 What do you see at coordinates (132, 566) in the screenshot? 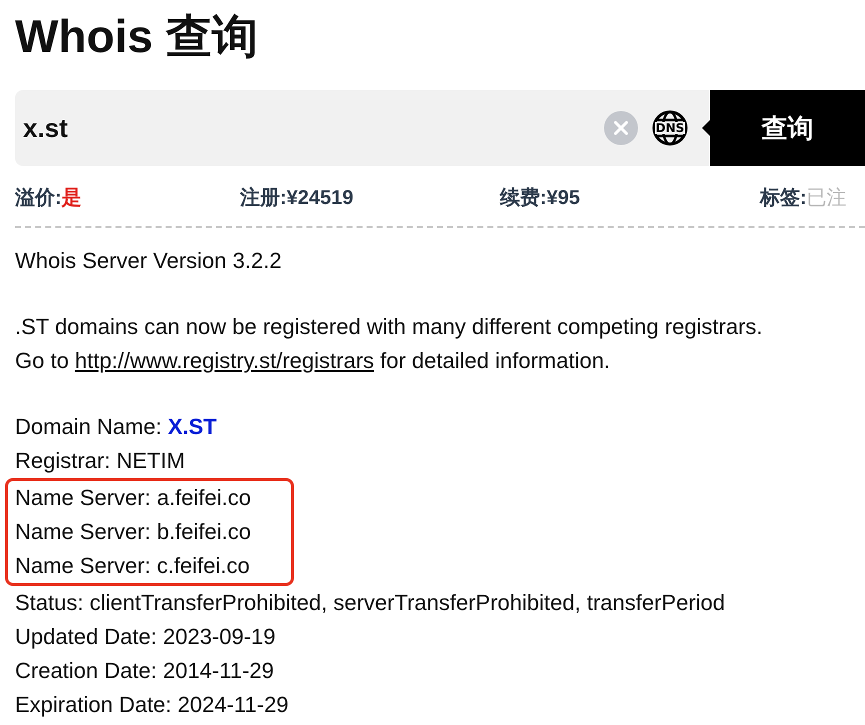
I see `record-line: Name Server: c.feifei.co` at bounding box center [132, 566].